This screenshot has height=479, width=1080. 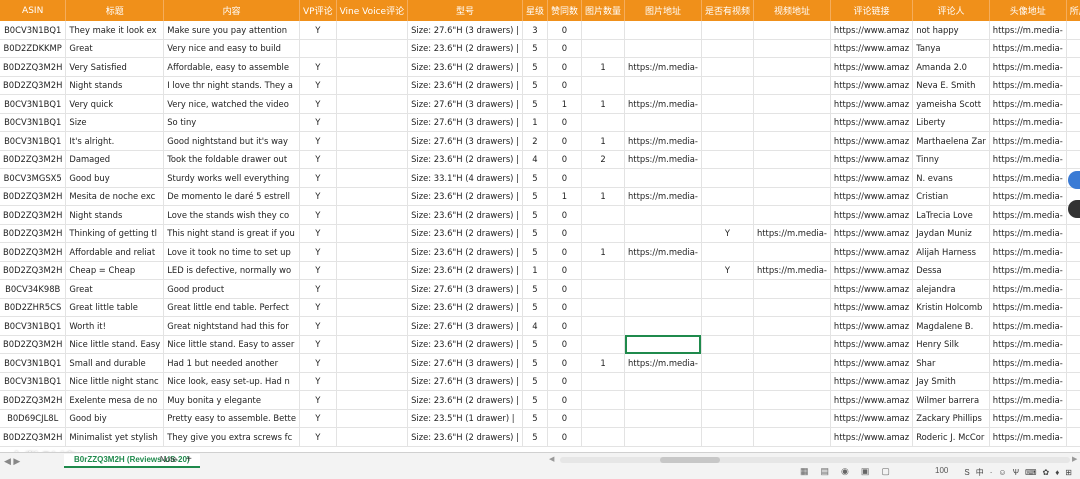 I want to click on table-cell: Cheap = Cheap, so click(x=115, y=270).